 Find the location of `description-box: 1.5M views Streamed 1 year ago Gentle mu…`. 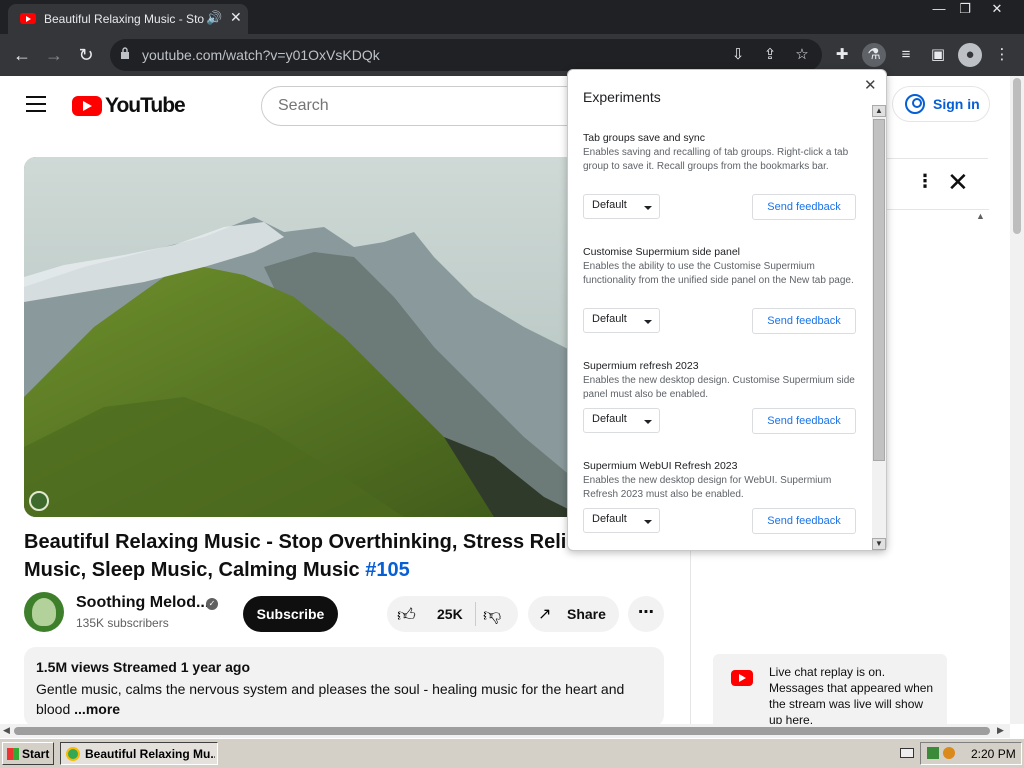

description-box: 1.5M views Streamed 1 year ago Gentle mu… is located at coordinates (344, 685).